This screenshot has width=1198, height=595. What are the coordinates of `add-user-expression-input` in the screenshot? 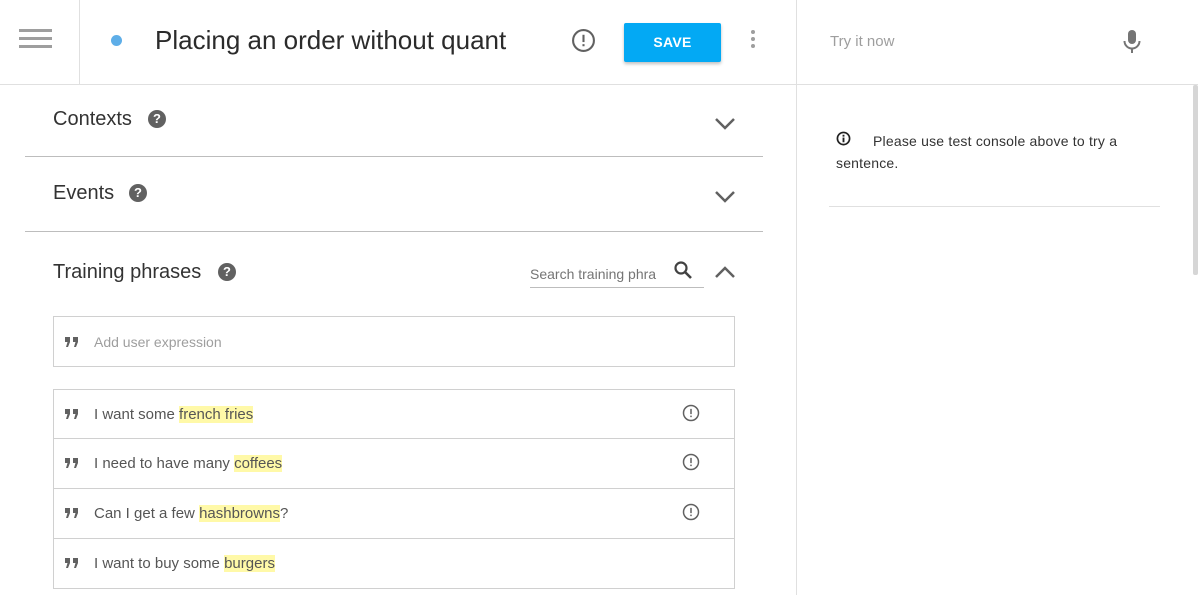 It's located at (394, 342).